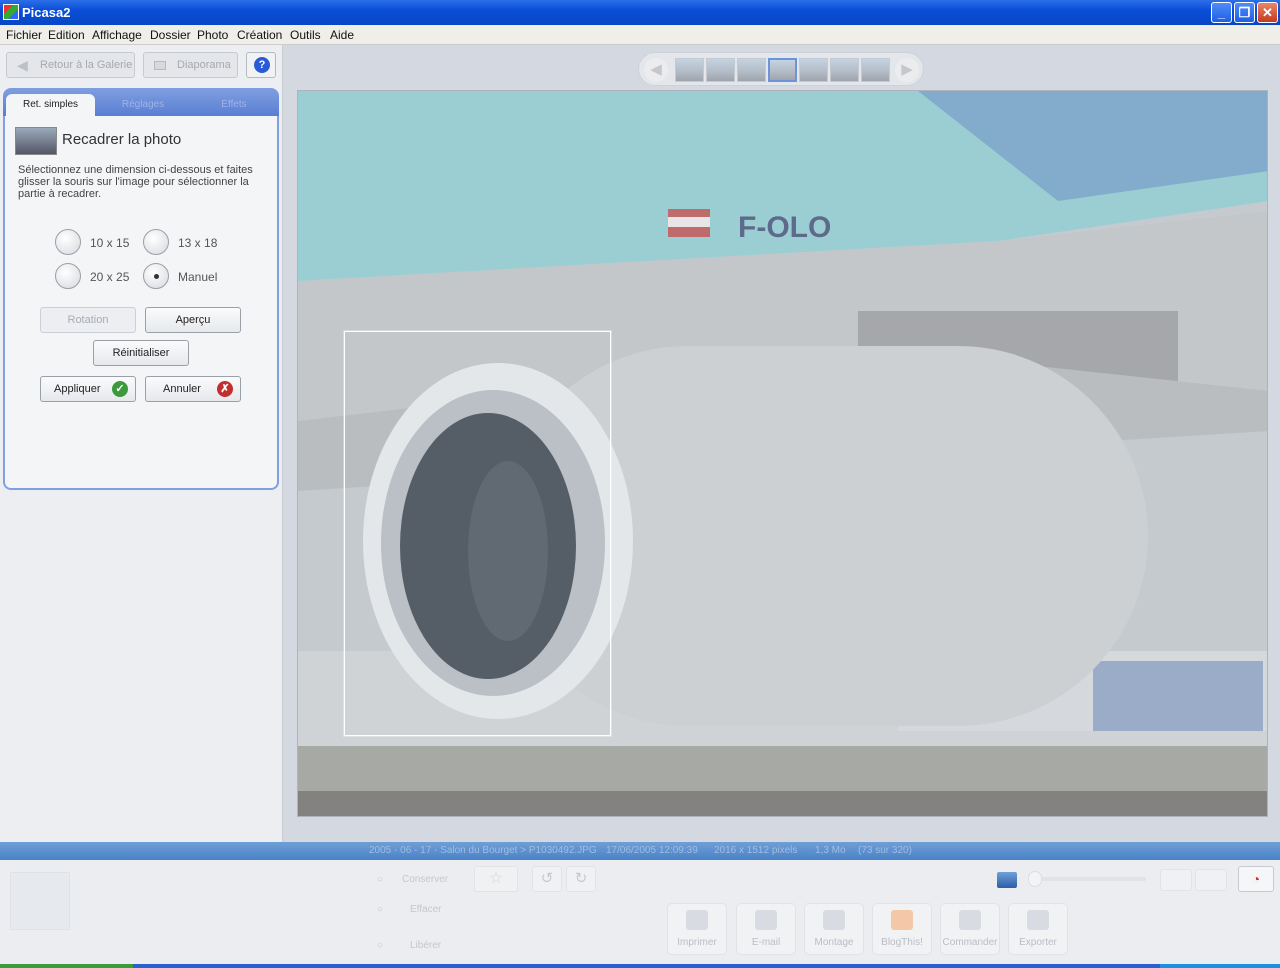 This screenshot has height=968, width=1280. What do you see at coordinates (22, 65) in the screenshot?
I see `back-arrow-icon: ◀` at bounding box center [22, 65].